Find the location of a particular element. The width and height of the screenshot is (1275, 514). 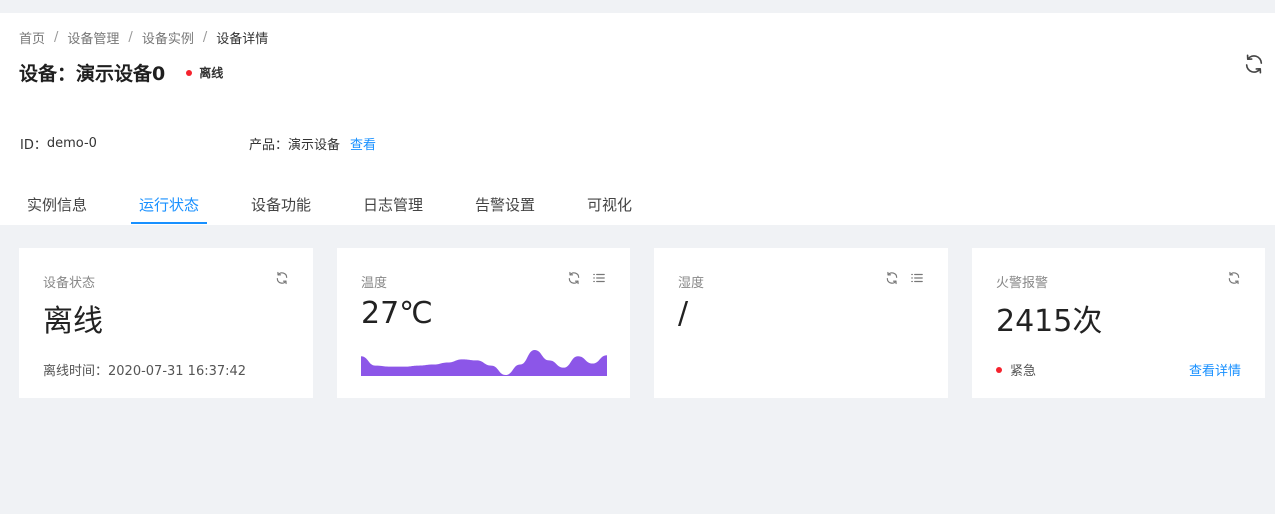

product-row: 产品： 演示设备 查看 is located at coordinates (312, 143).